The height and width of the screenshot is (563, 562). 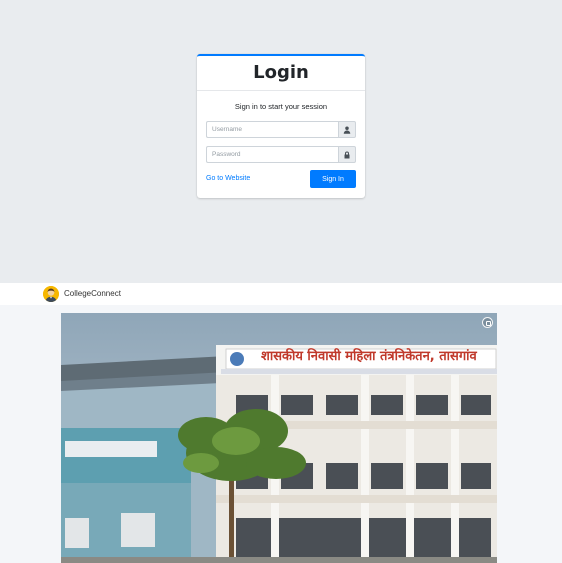 What do you see at coordinates (347, 129) in the screenshot?
I see `user-icon` at bounding box center [347, 129].